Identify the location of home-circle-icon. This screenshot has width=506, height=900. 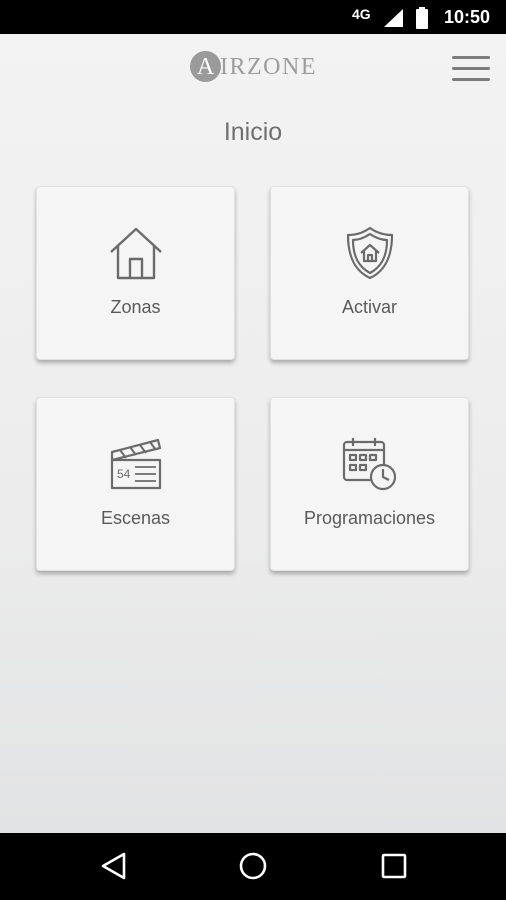
(253, 866).